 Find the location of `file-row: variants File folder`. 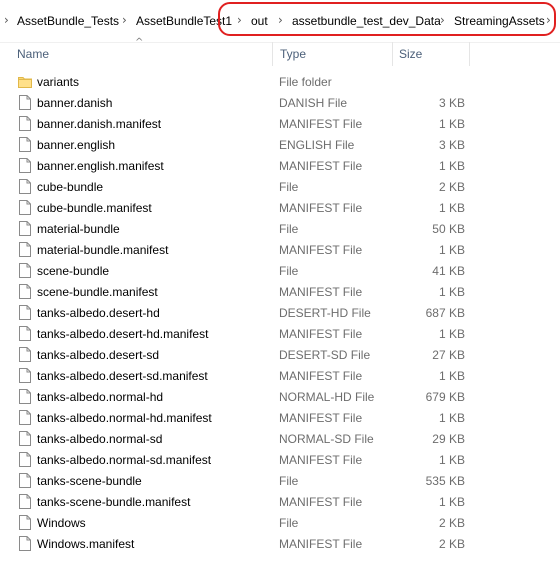

file-row: variants File folder is located at coordinates (280, 82).